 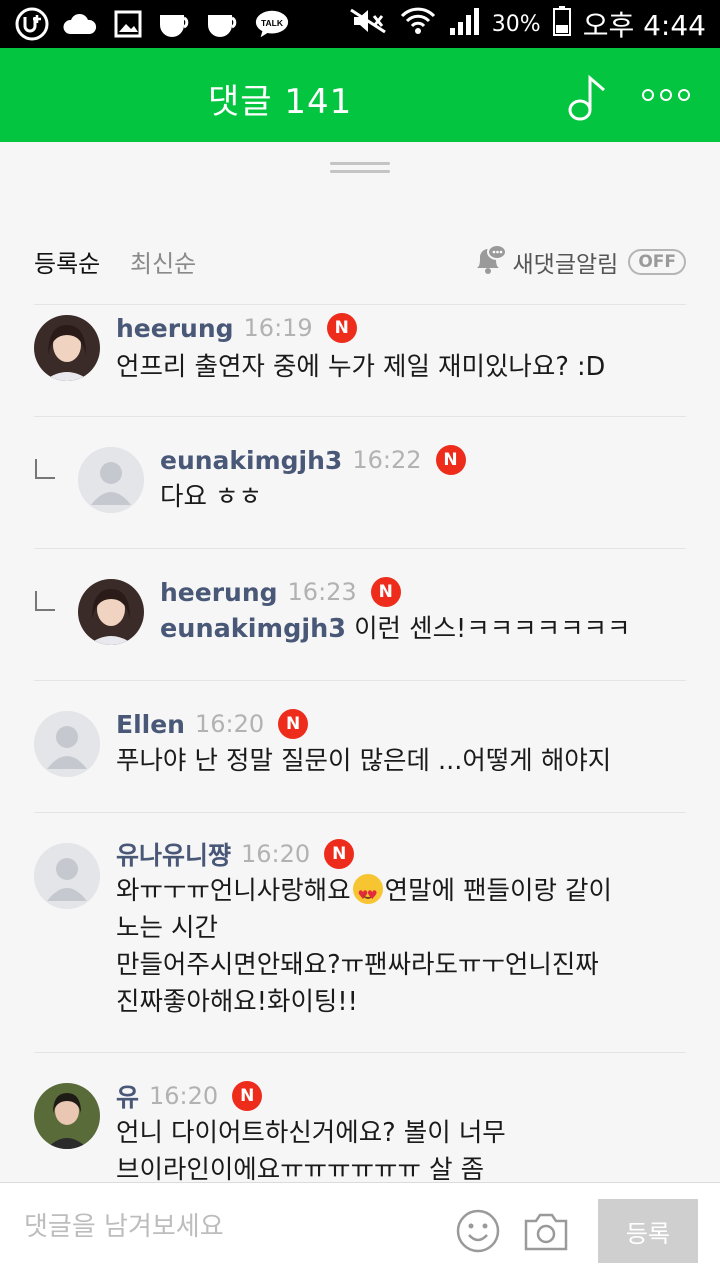 I want to click on camera-icon, so click(x=546, y=1232).